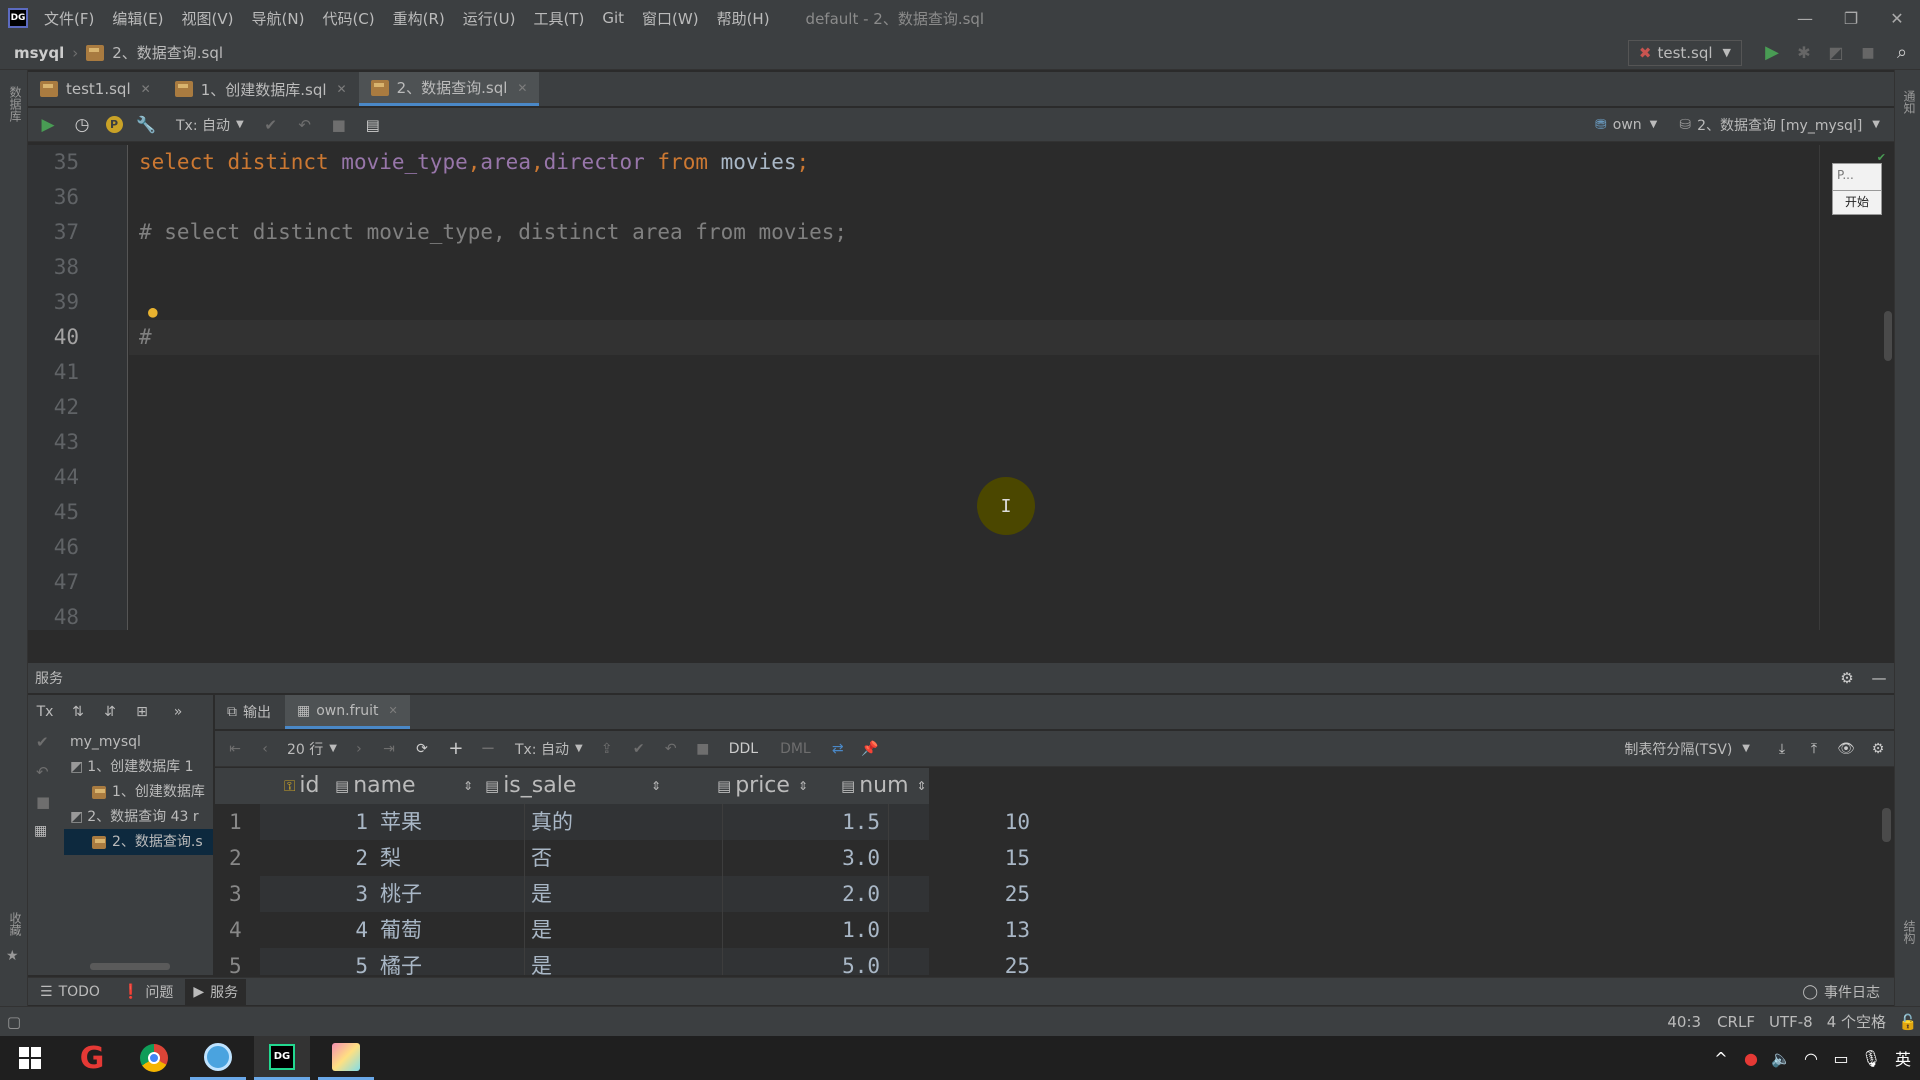  What do you see at coordinates (154, 1058) in the screenshot?
I see `chrome-icon` at bounding box center [154, 1058].